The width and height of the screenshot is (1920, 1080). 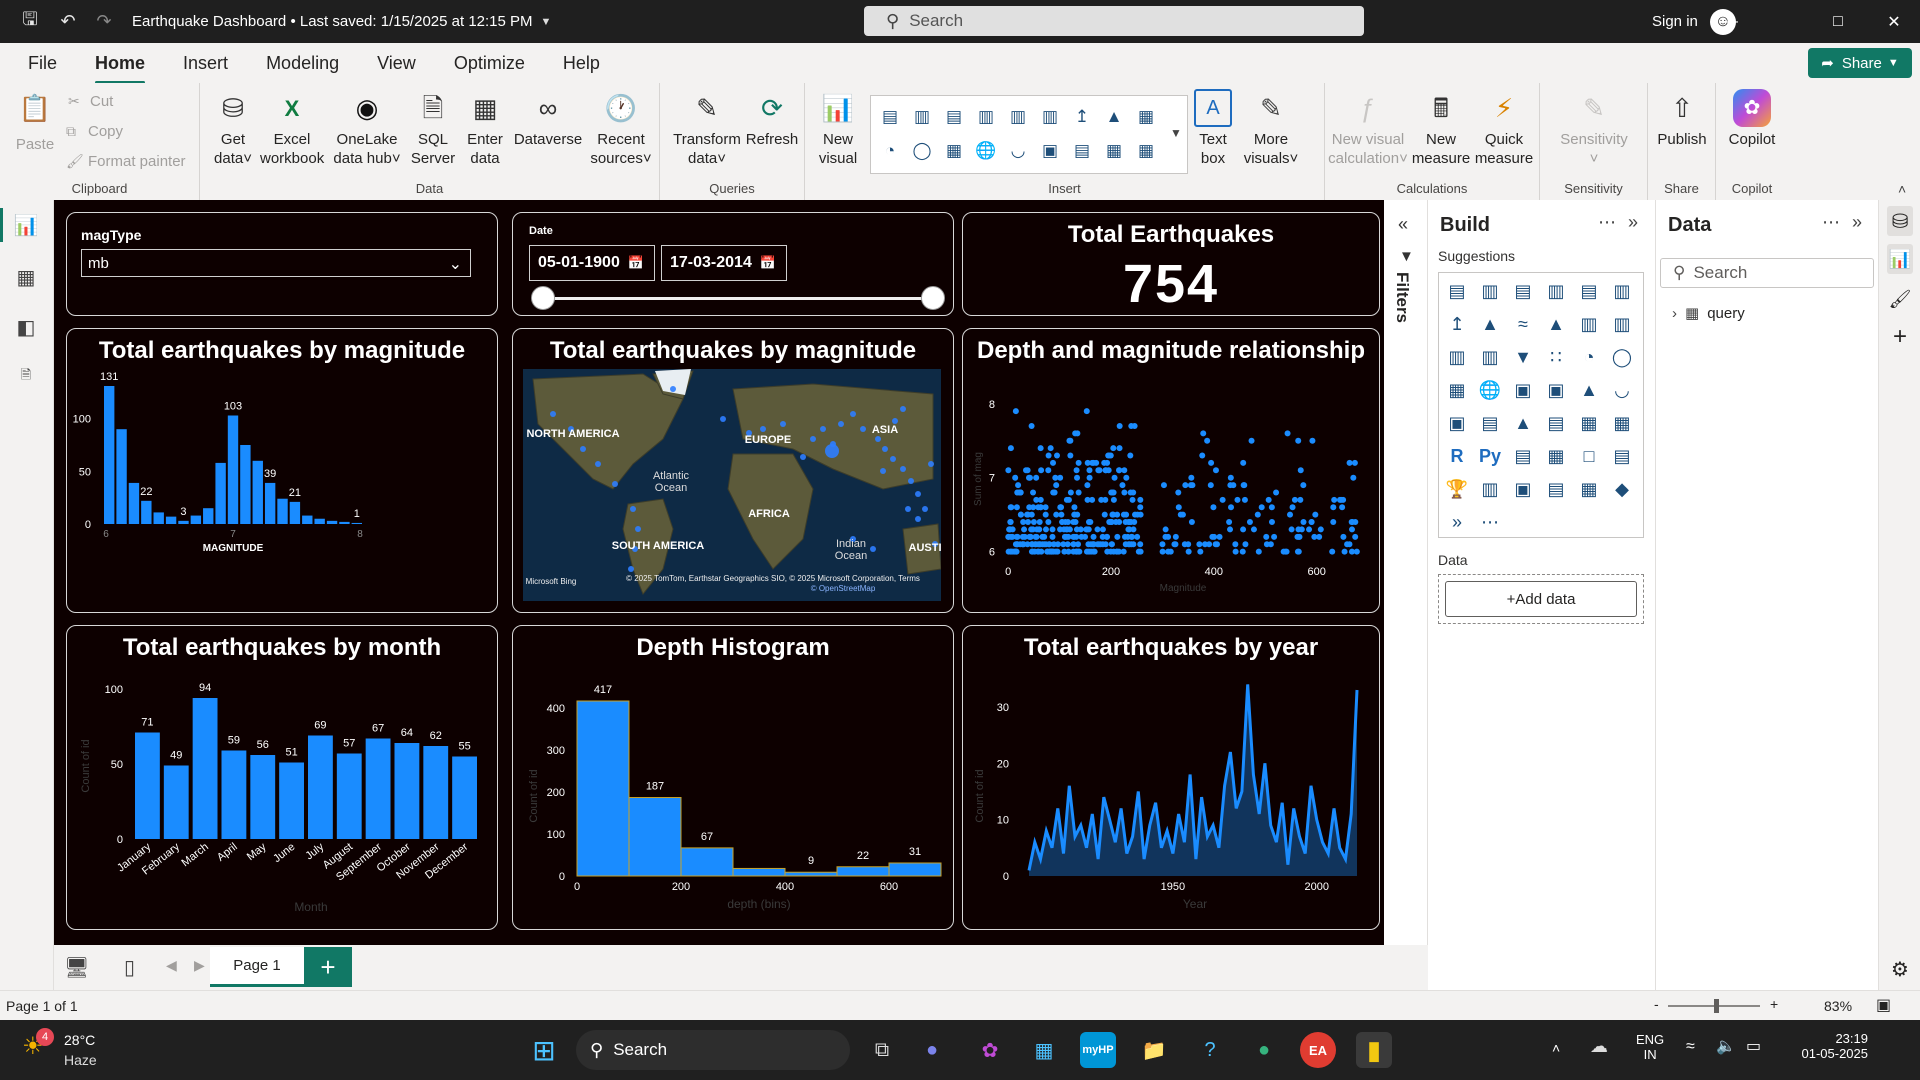 I want to click on help-icon: ?, so click(x=1210, y=1050).